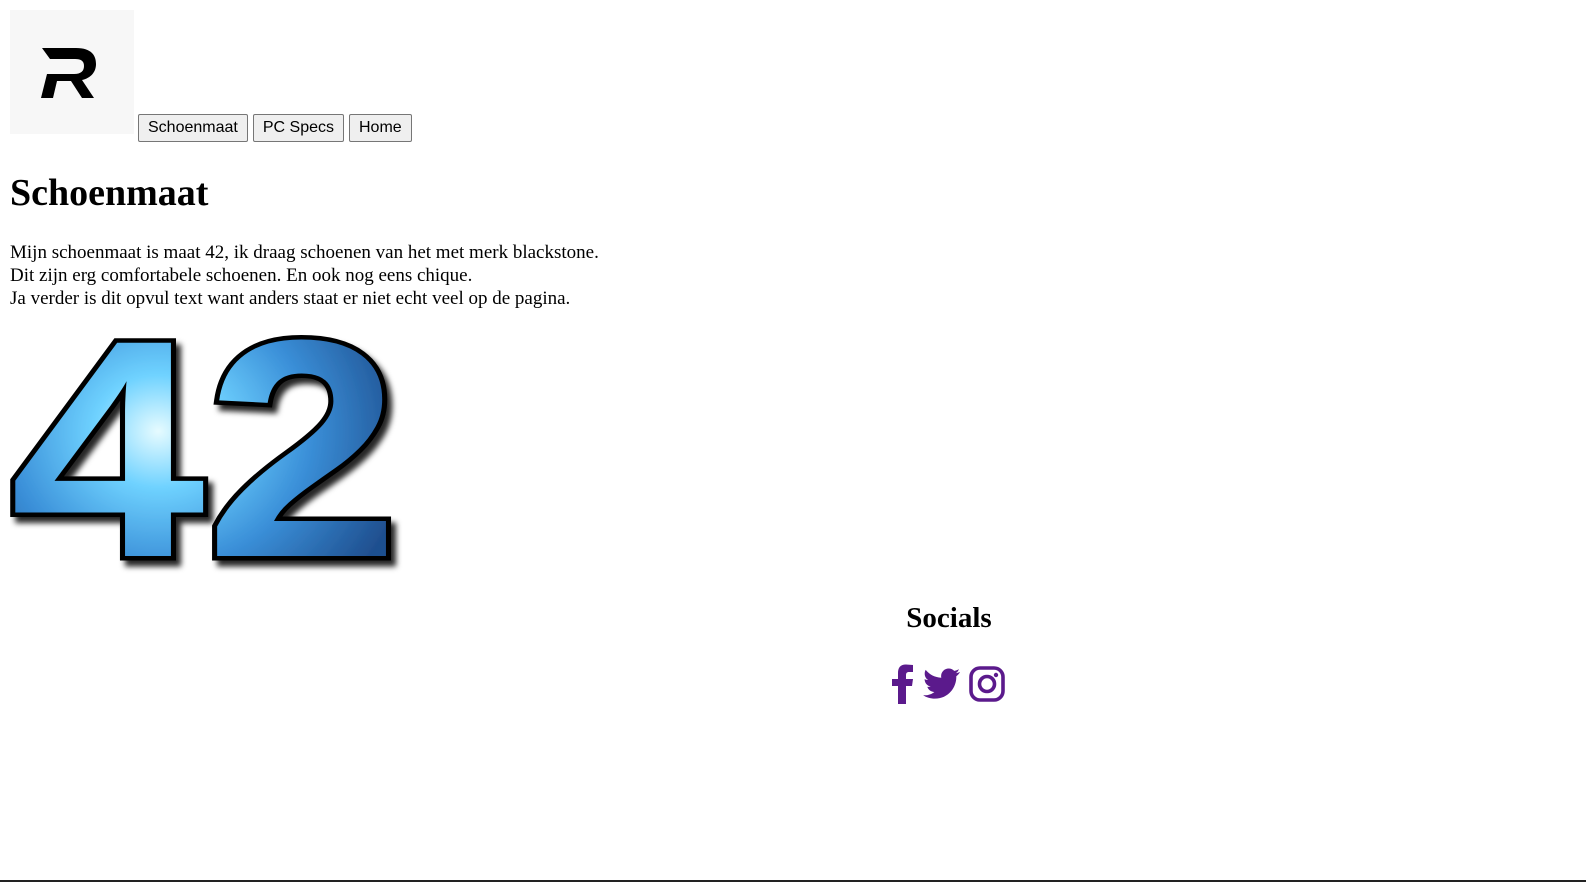  I want to click on r-logo-icon, so click(68, 73).